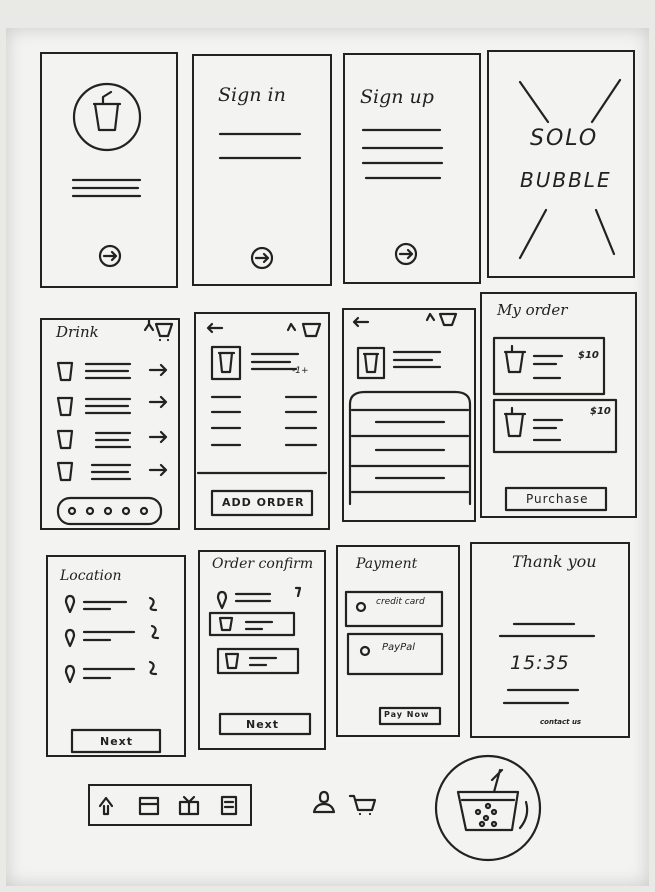  I want to click on profile-mini-icon, so click(149, 325).